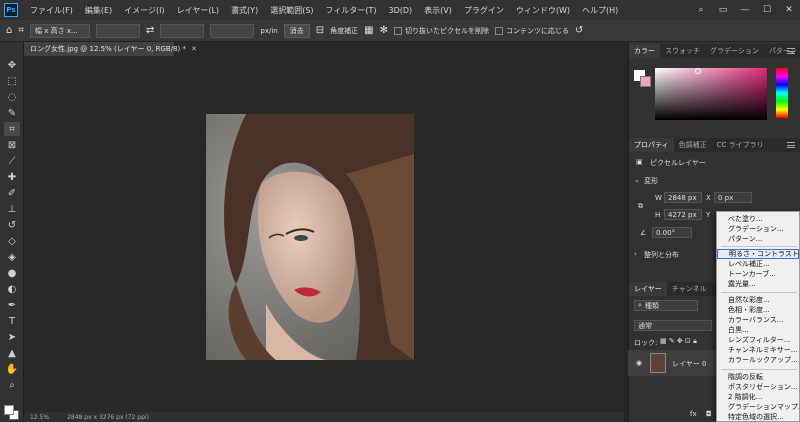 Image resolution: width=800 pixels, height=422 pixels. Describe the element at coordinates (683, 197) in the screenshot. I see `width-input: 2848 px` at that location.